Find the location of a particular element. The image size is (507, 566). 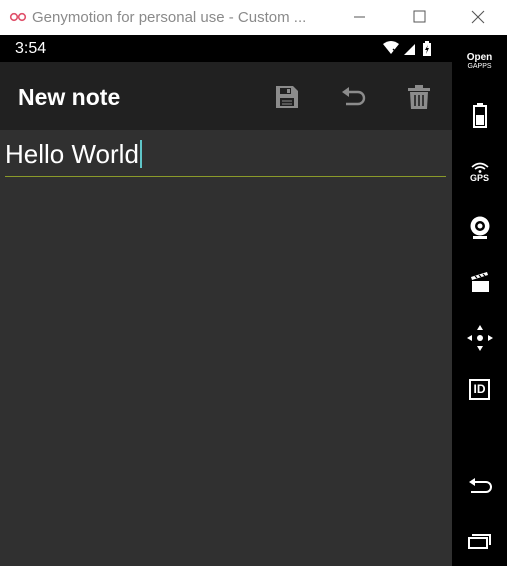

dpad-icon is located at coordinates (479, 338).